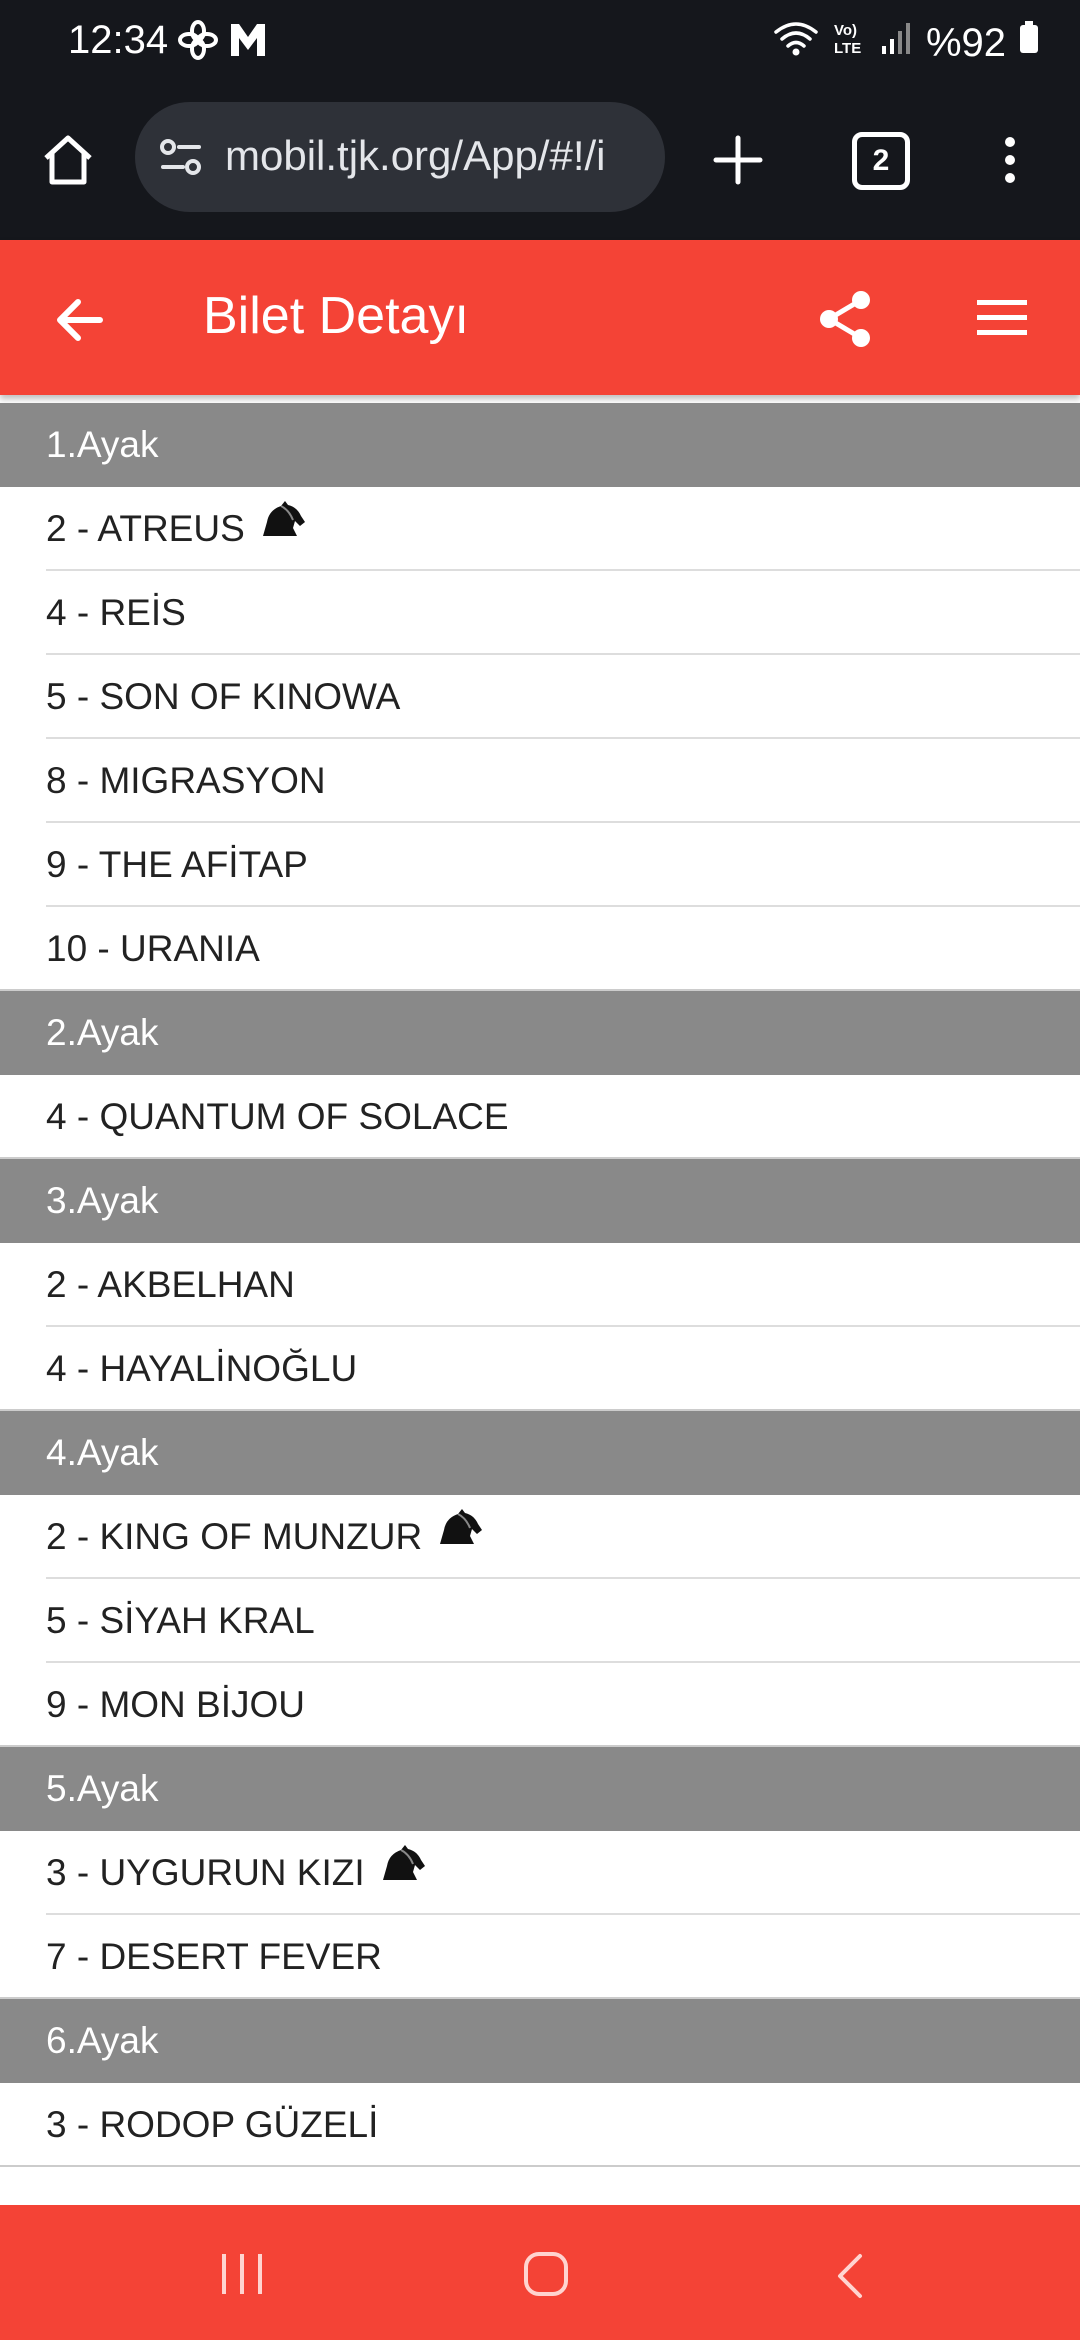 The width and height of the screenshot is (1080, 2340). What do you see at coordinates (153, 948) in the screenshot?
I see `horse-name: 10 - URANIA` at bounding box center [153, 948].